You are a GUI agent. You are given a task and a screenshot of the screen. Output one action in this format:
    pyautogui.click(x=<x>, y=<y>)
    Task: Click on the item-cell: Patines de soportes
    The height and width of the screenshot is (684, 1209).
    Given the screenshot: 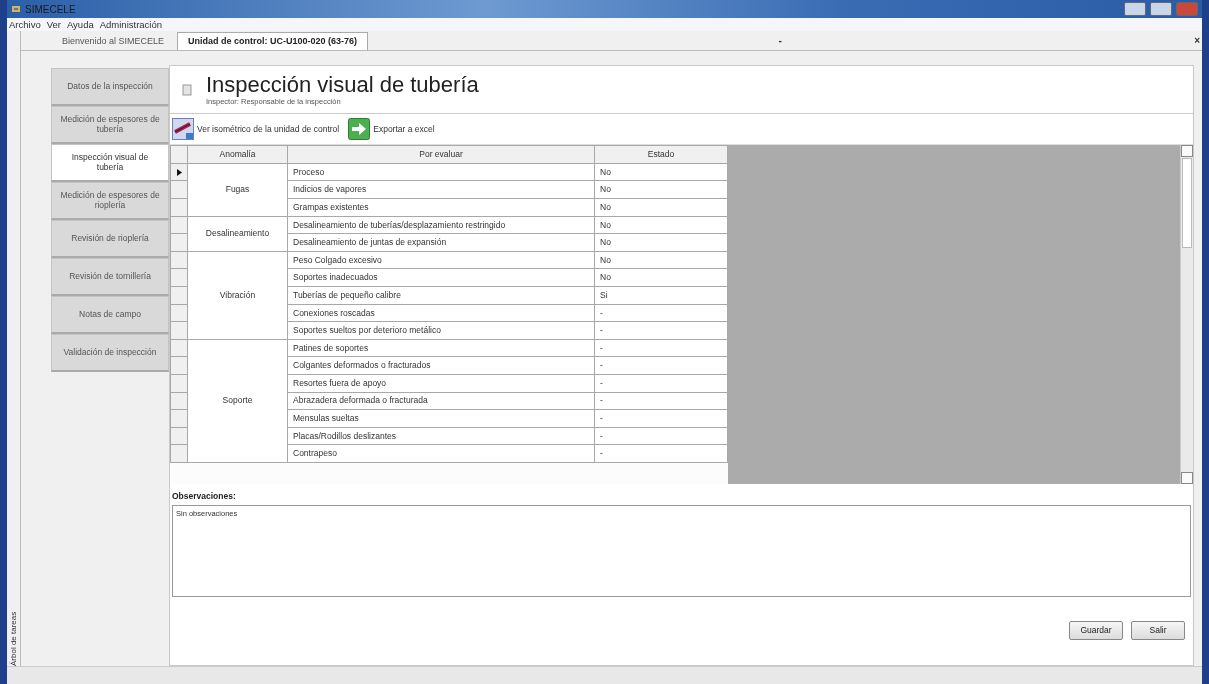 What is the action you would take?
    pyautogui.click(x=441, y=348)
    